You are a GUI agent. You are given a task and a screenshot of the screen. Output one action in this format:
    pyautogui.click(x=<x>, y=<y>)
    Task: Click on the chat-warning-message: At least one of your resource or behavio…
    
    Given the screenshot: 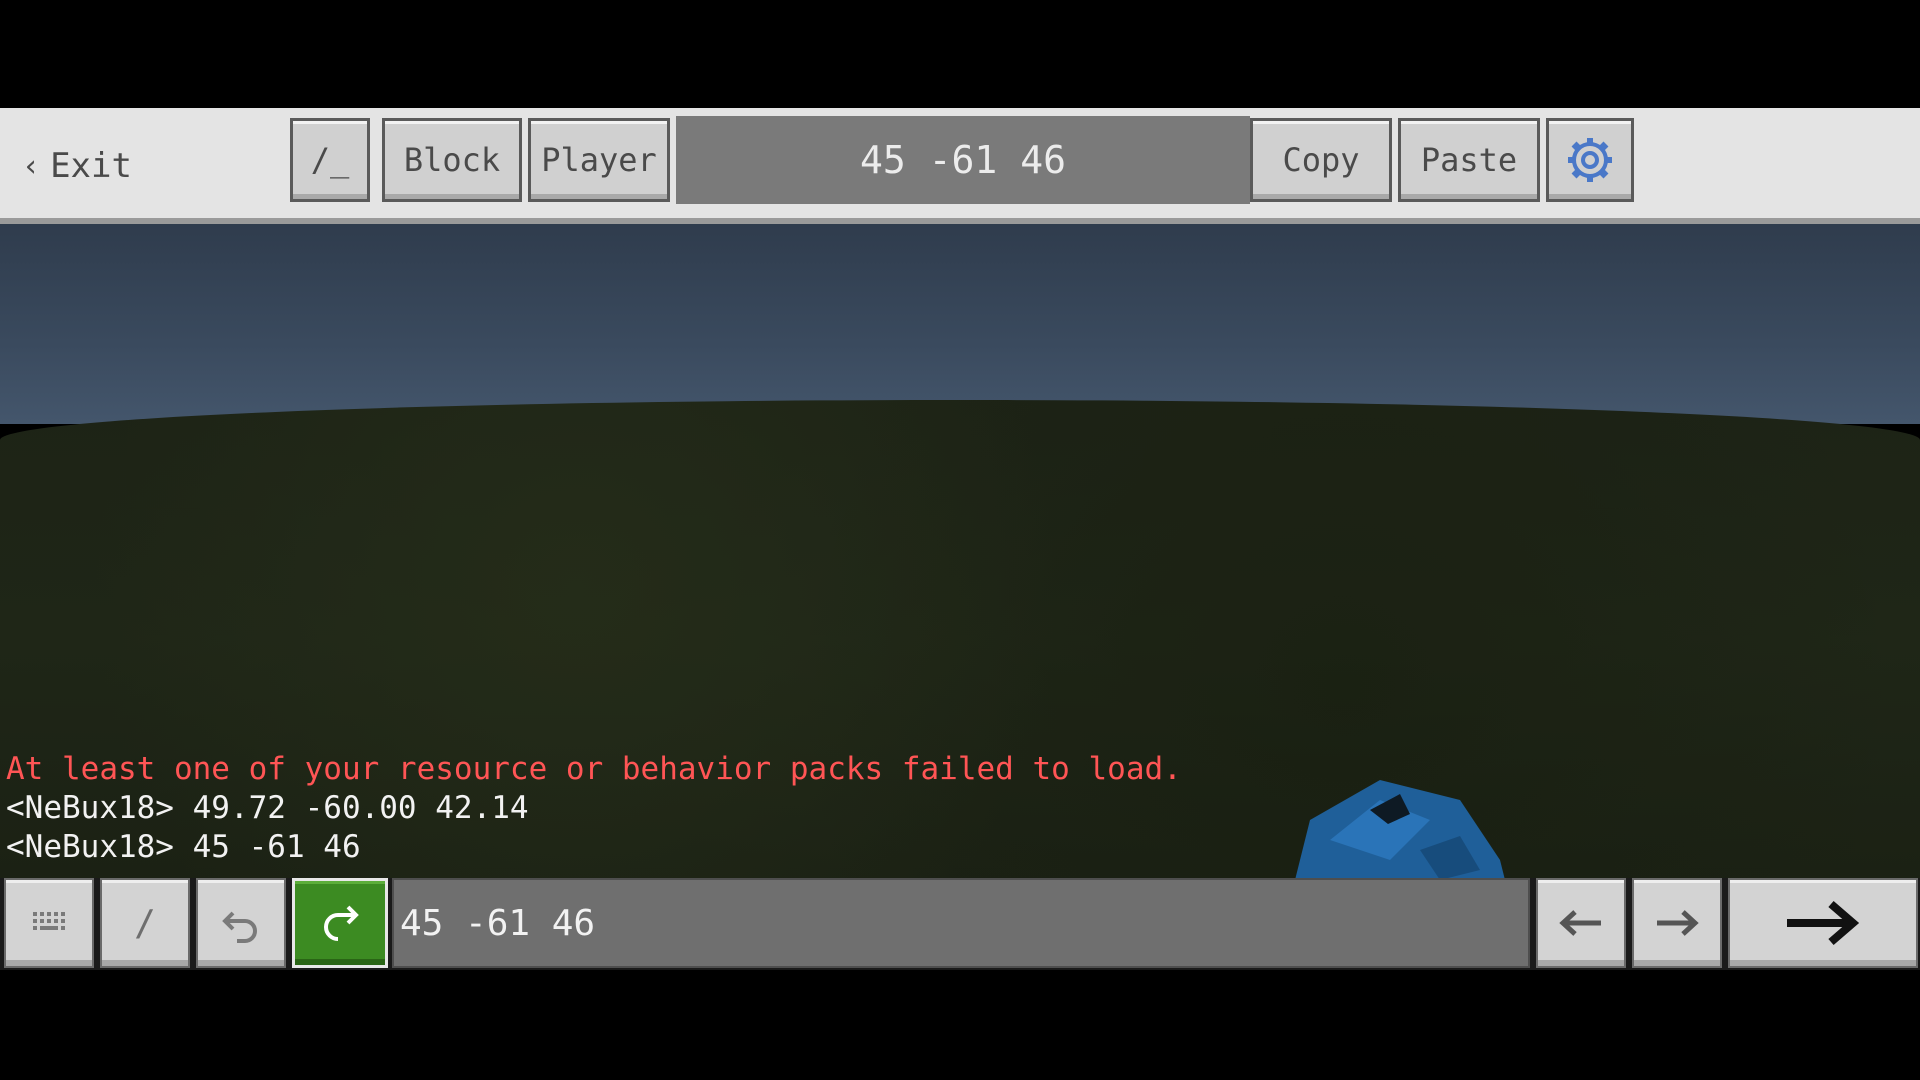 What is the action you would take?
    pyautogui.click(x=594, y=769)
    